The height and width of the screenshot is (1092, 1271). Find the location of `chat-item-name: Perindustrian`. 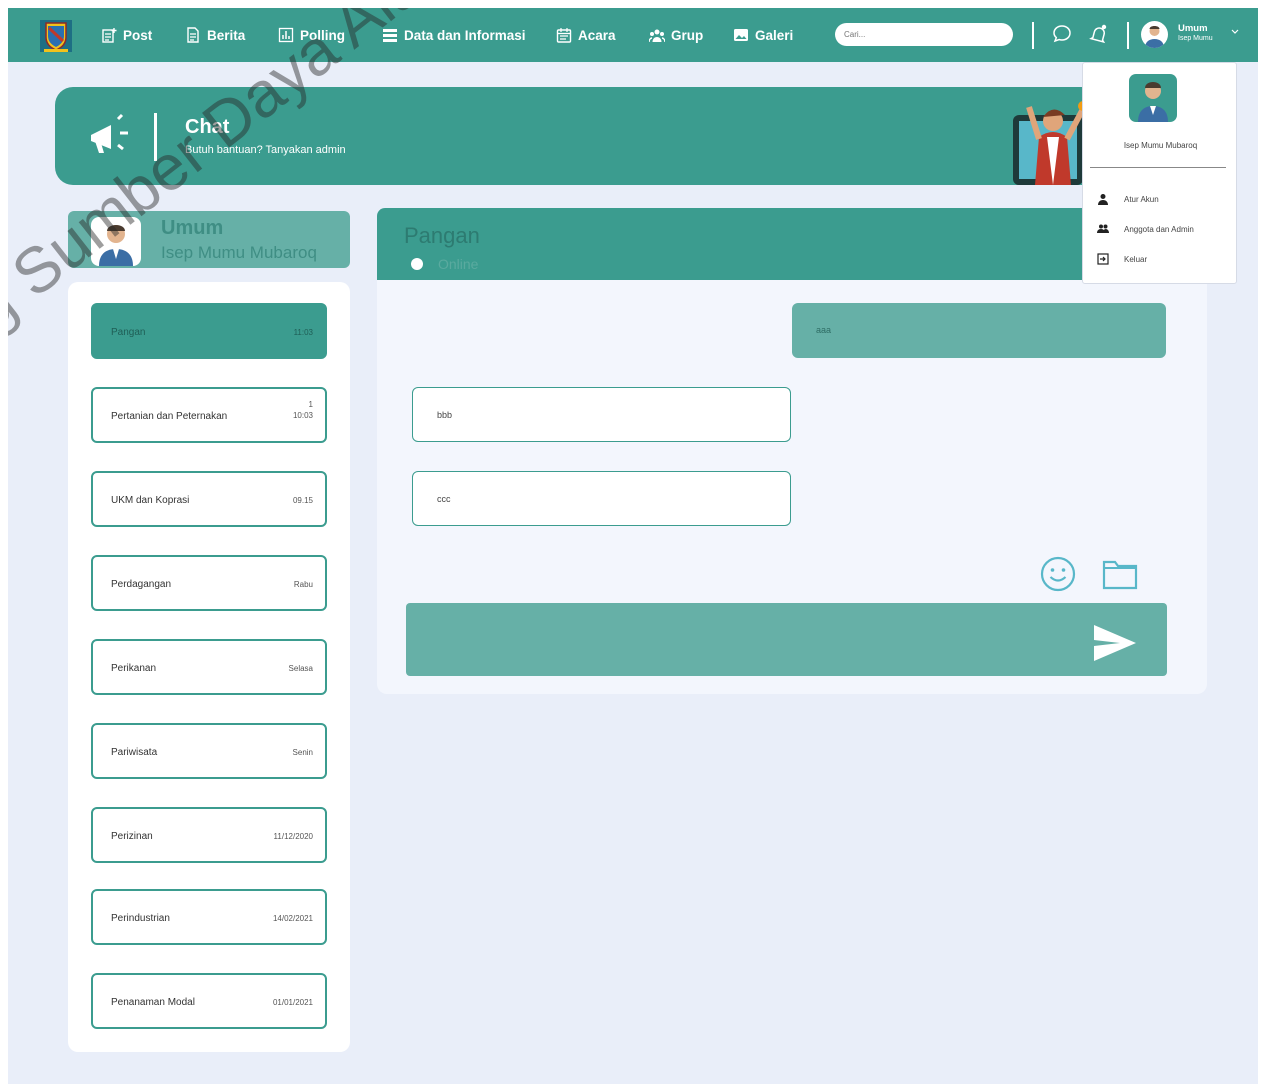

chat-item-name: Perindustrian is located at coordinates (140, 918).